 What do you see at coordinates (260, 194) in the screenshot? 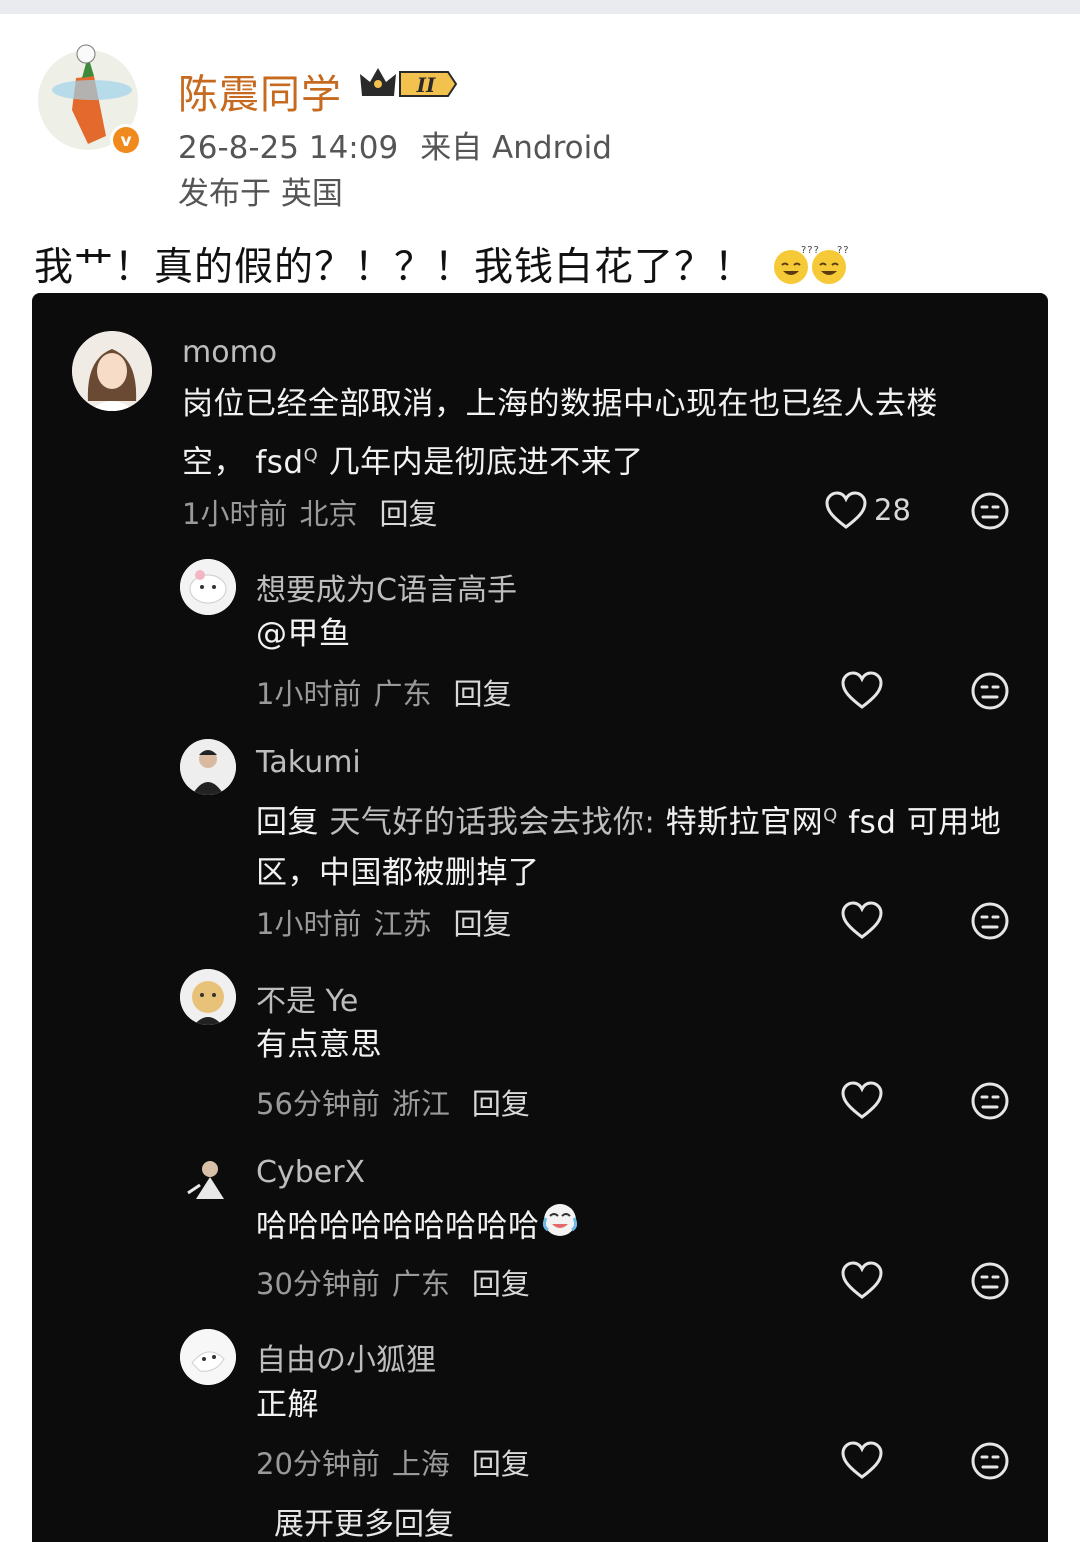
I see `post-location: 发布于 英国` at bounding box center [260, 194].